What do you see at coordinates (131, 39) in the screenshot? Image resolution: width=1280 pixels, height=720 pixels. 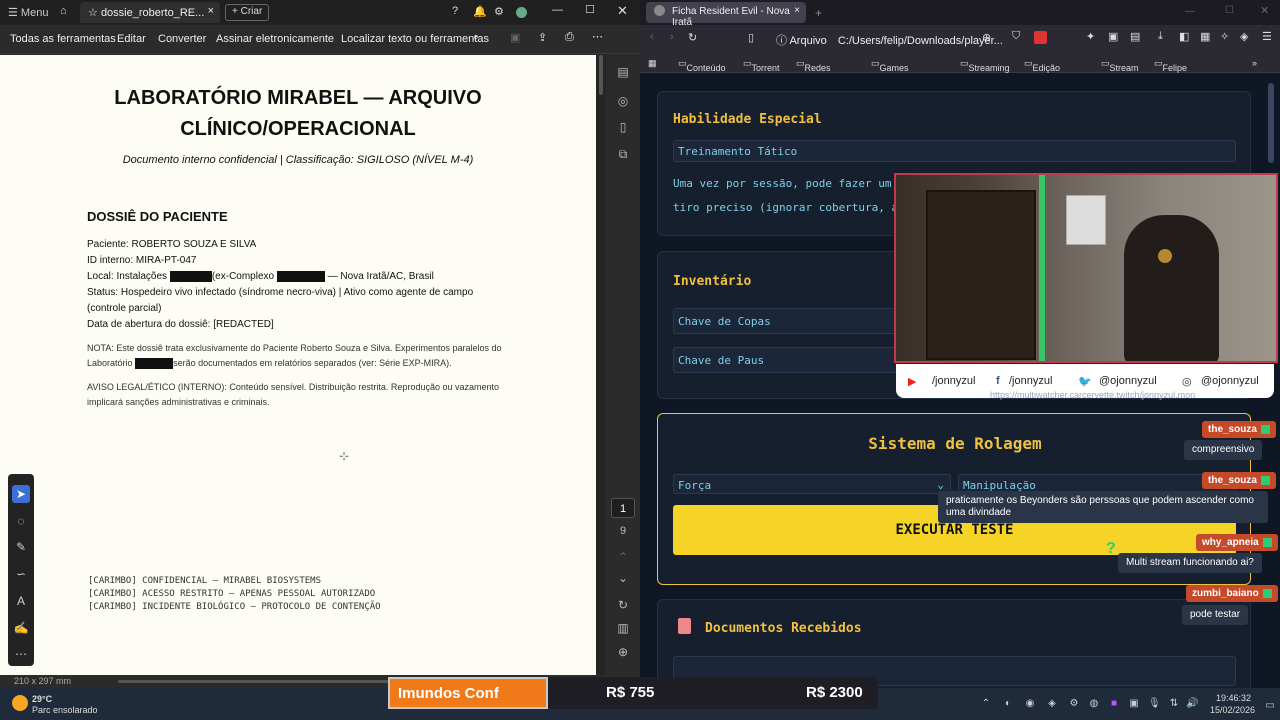 I see `edit-button: Editar` at bounding box center [131, 39].